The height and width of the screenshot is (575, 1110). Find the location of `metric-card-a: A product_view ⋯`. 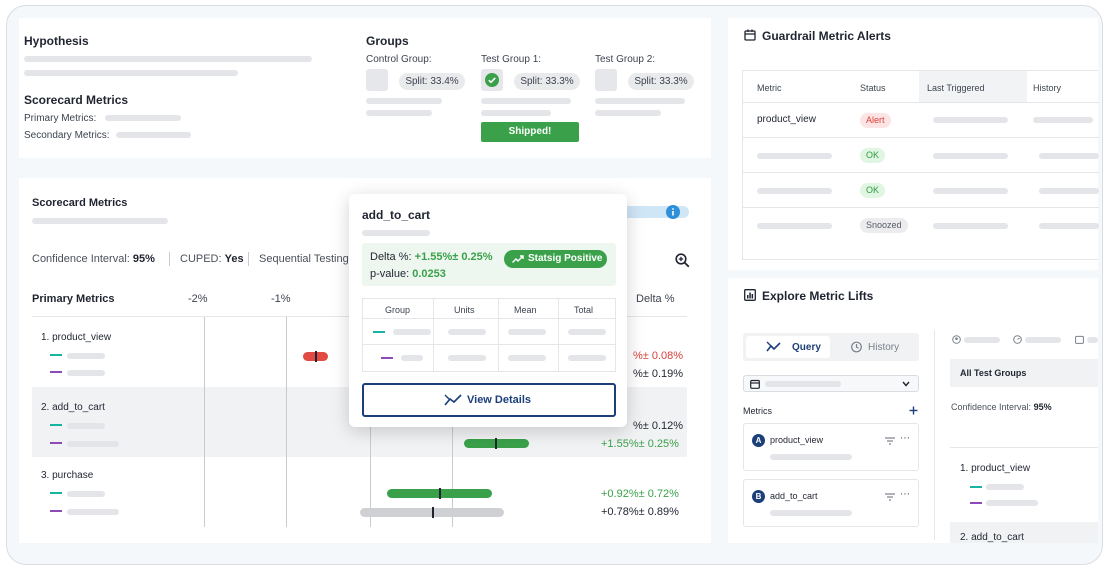

metric-card-a: A product_view ⋯ is located at coordinates (831, 447).